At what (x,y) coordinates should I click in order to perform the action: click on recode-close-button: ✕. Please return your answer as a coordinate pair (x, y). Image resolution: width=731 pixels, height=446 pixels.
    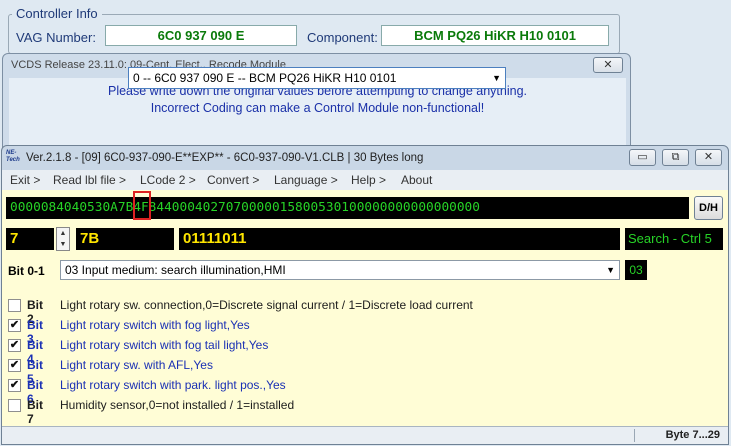
    Looking at the image, I should click on (608, 65).